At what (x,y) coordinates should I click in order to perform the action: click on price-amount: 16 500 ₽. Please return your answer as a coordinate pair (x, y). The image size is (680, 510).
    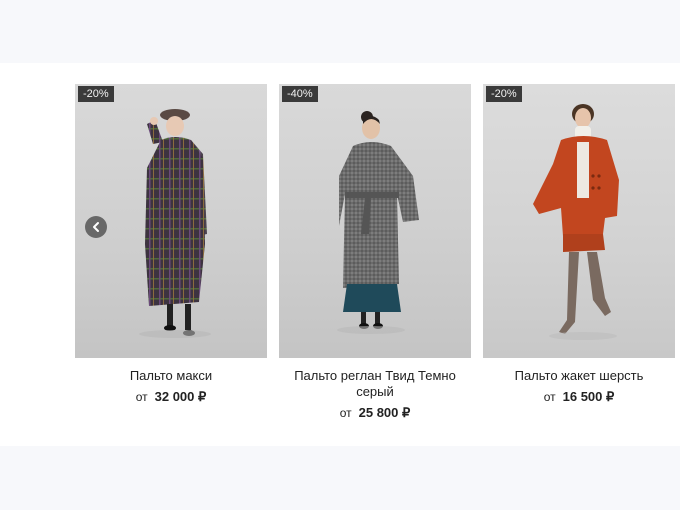
    Looking at the image, I should click on (588, 396).